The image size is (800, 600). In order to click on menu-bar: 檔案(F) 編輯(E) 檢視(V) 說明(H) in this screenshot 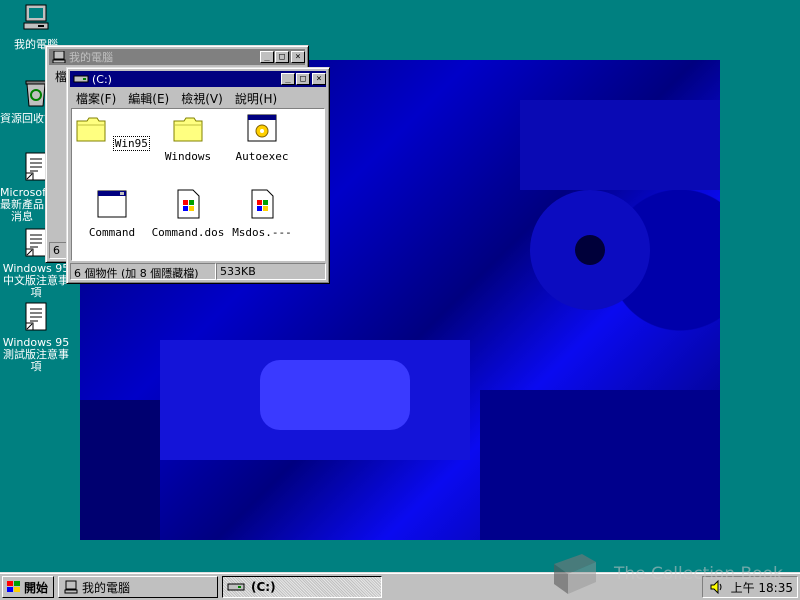, I will do `click(198, 98)`.